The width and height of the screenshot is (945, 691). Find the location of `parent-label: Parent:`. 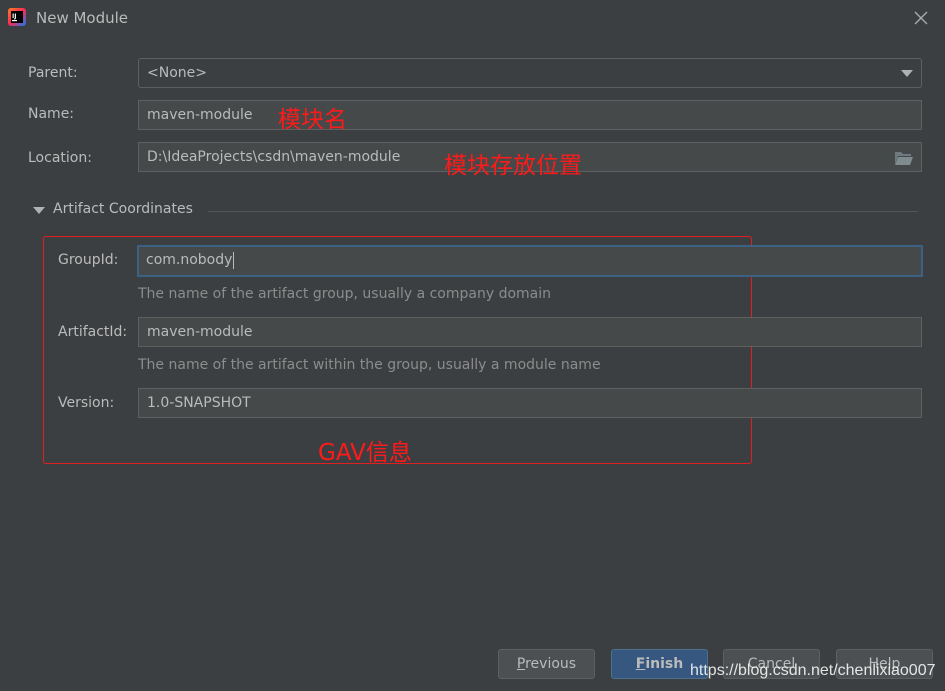

parent-label: Parent: is located at coordinates (53, 73).